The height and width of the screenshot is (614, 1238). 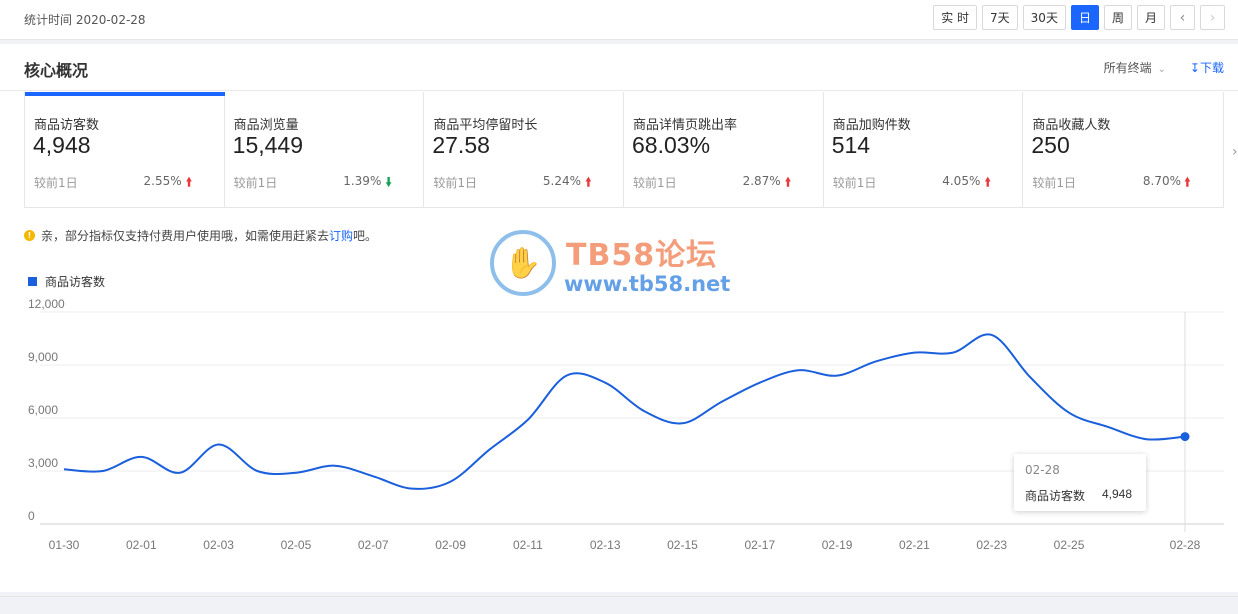 I want to click on x-tick-label: 02-09, so click(x=450, y=545).